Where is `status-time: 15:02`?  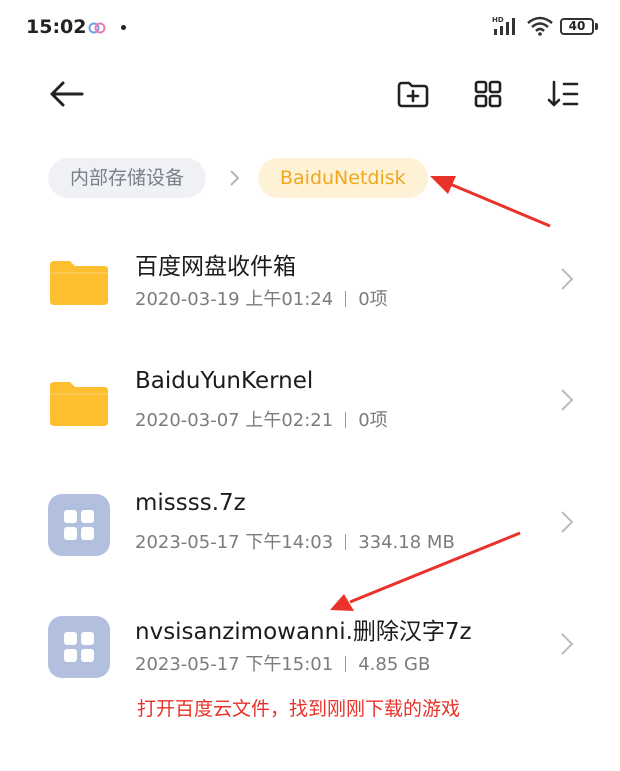
status-time: 15:02 is located at coordinates (56, 27).